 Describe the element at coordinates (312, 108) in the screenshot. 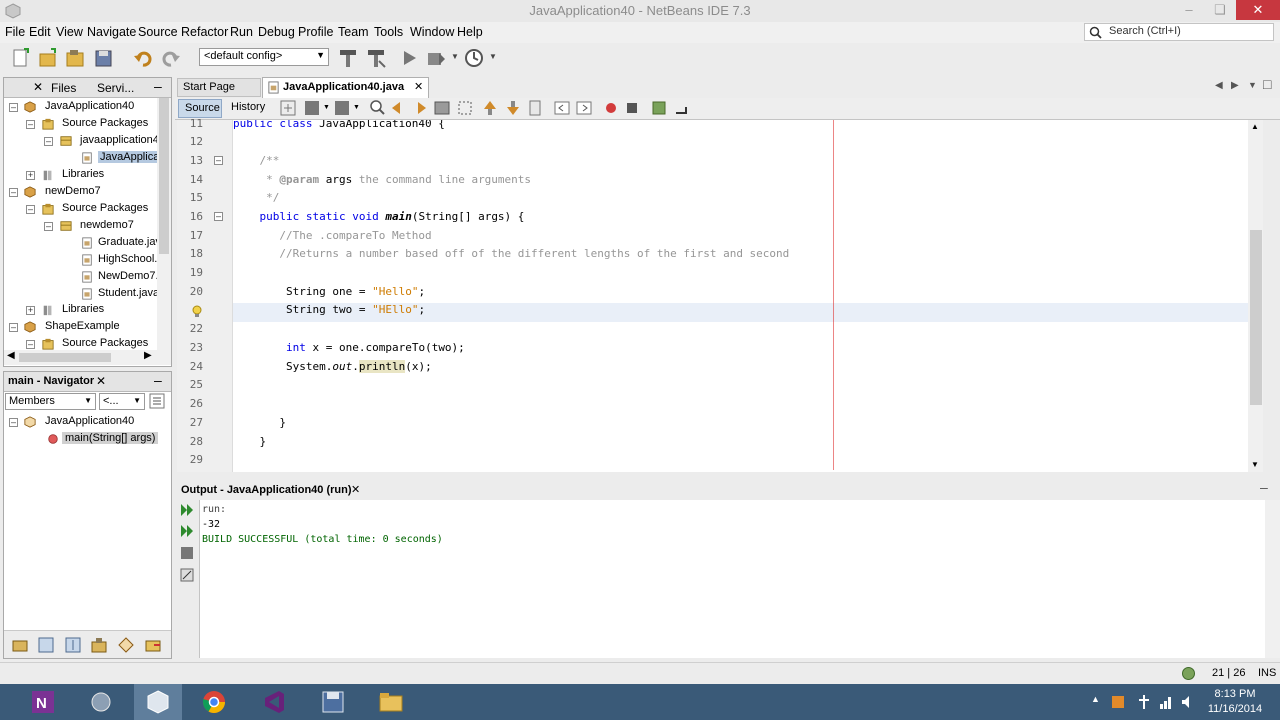

I see `back-icon` at that location.